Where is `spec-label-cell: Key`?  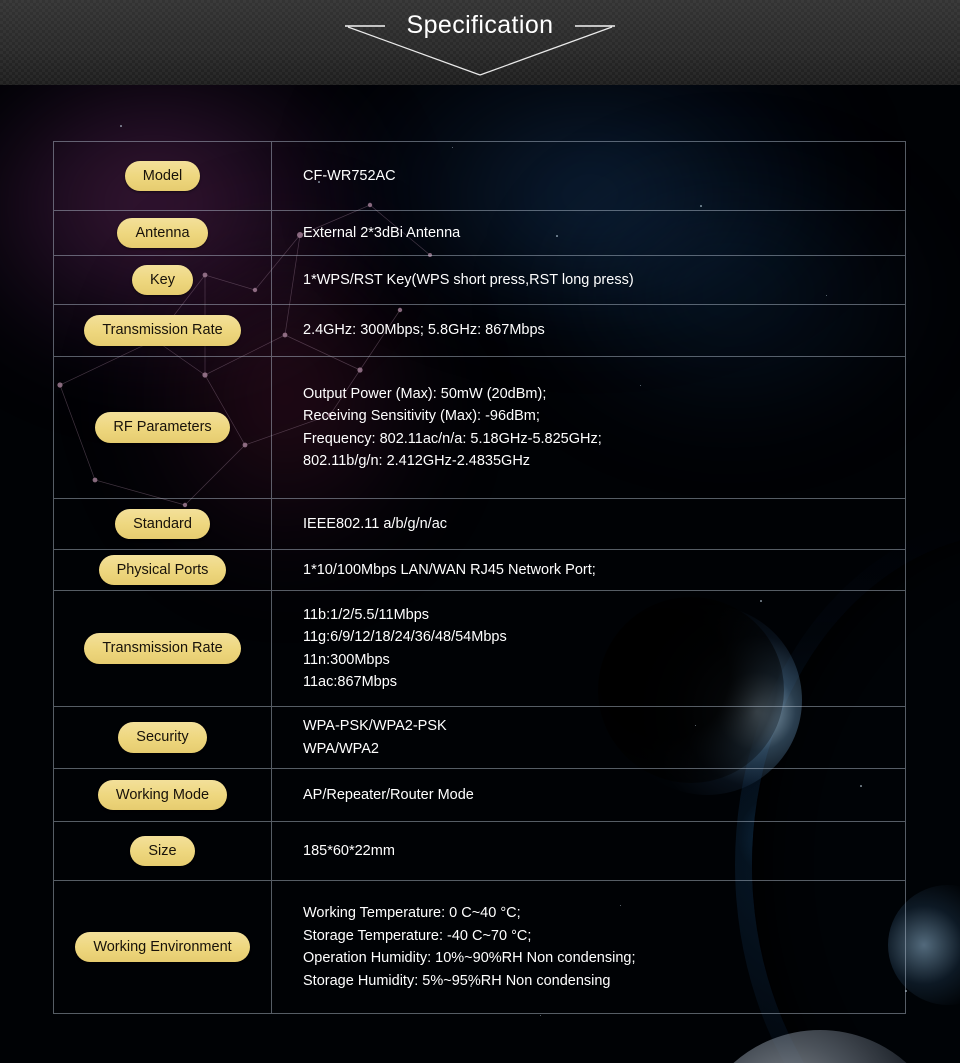 spec-label-cell: Key is located at coordinates (163, 280).